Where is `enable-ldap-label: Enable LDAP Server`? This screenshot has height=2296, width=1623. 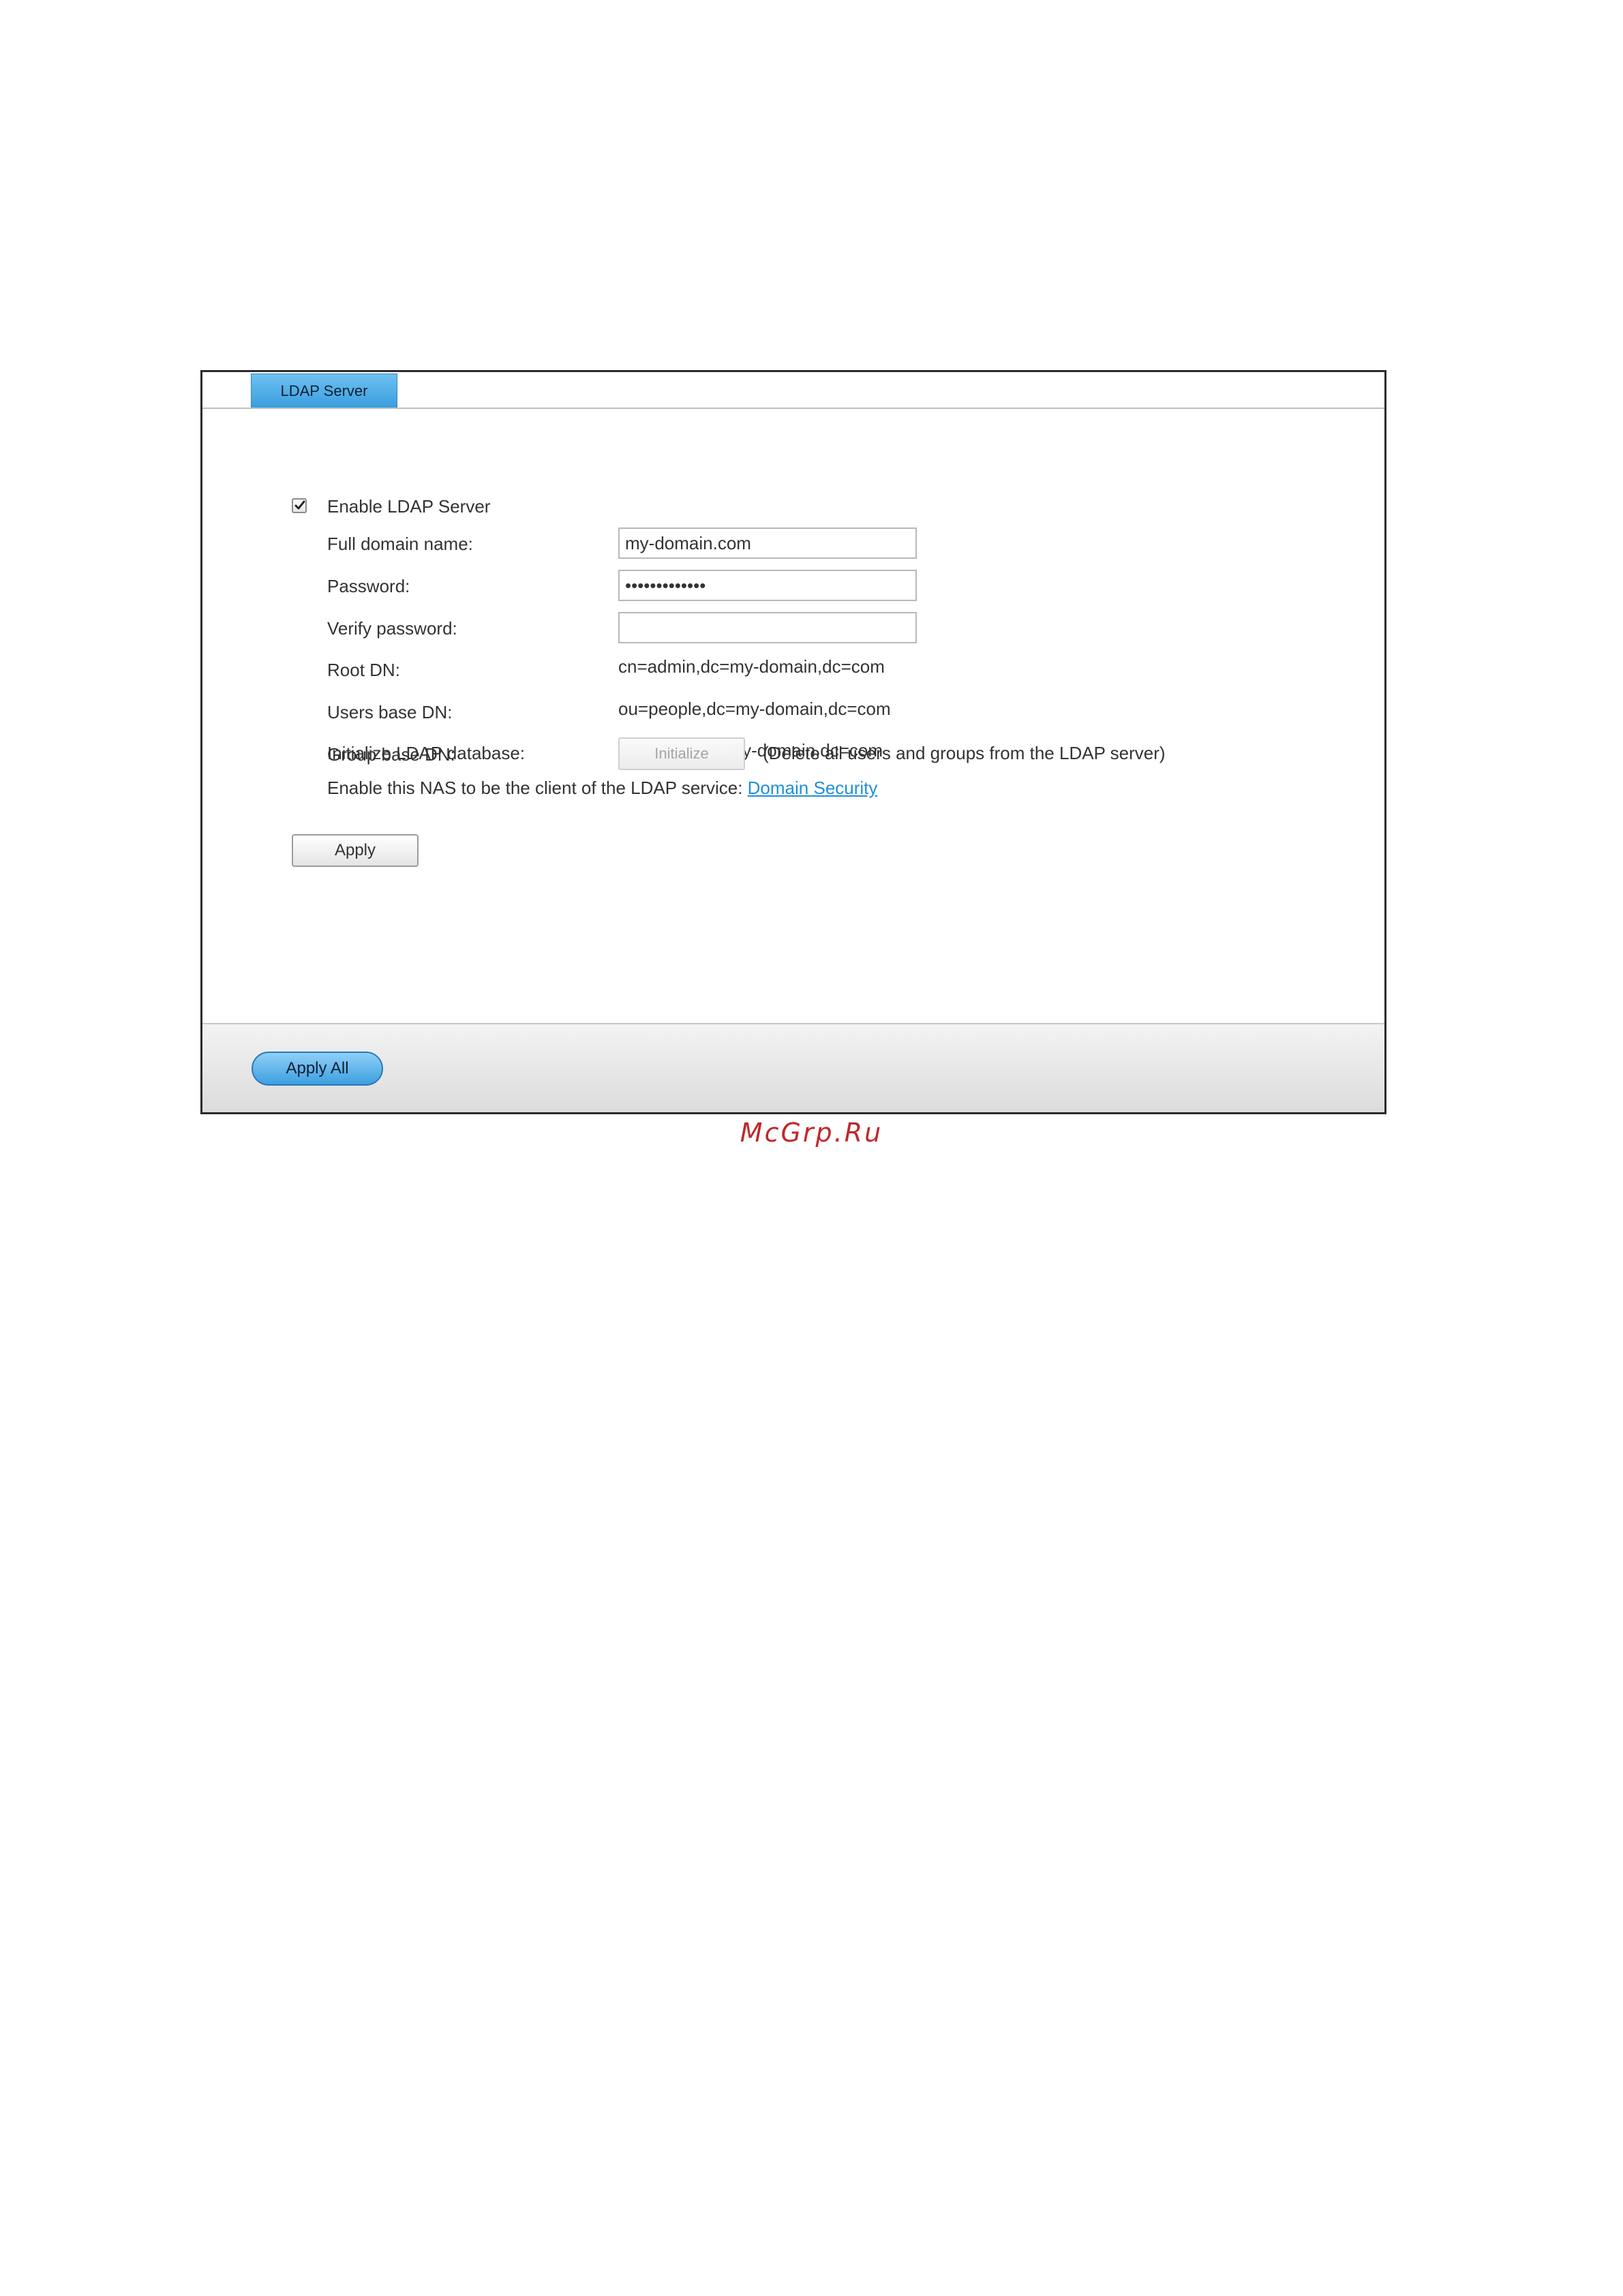
enable-ldap-label: Enable LDAP Server is located at coordinates (408, 507).